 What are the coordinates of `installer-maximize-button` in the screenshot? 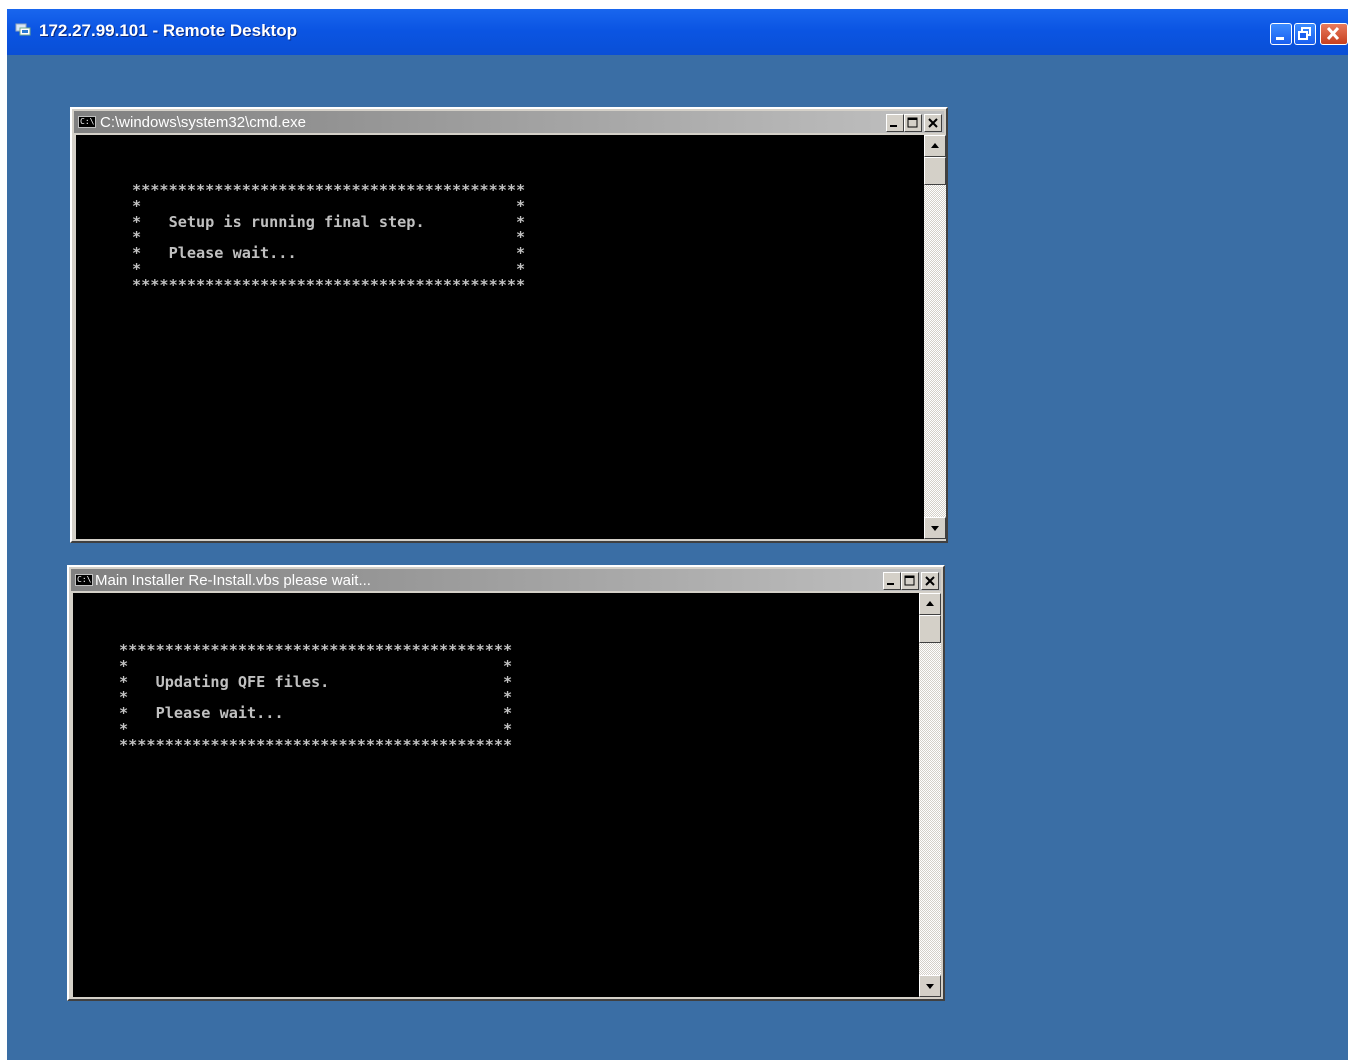 It's located at (910, 581).